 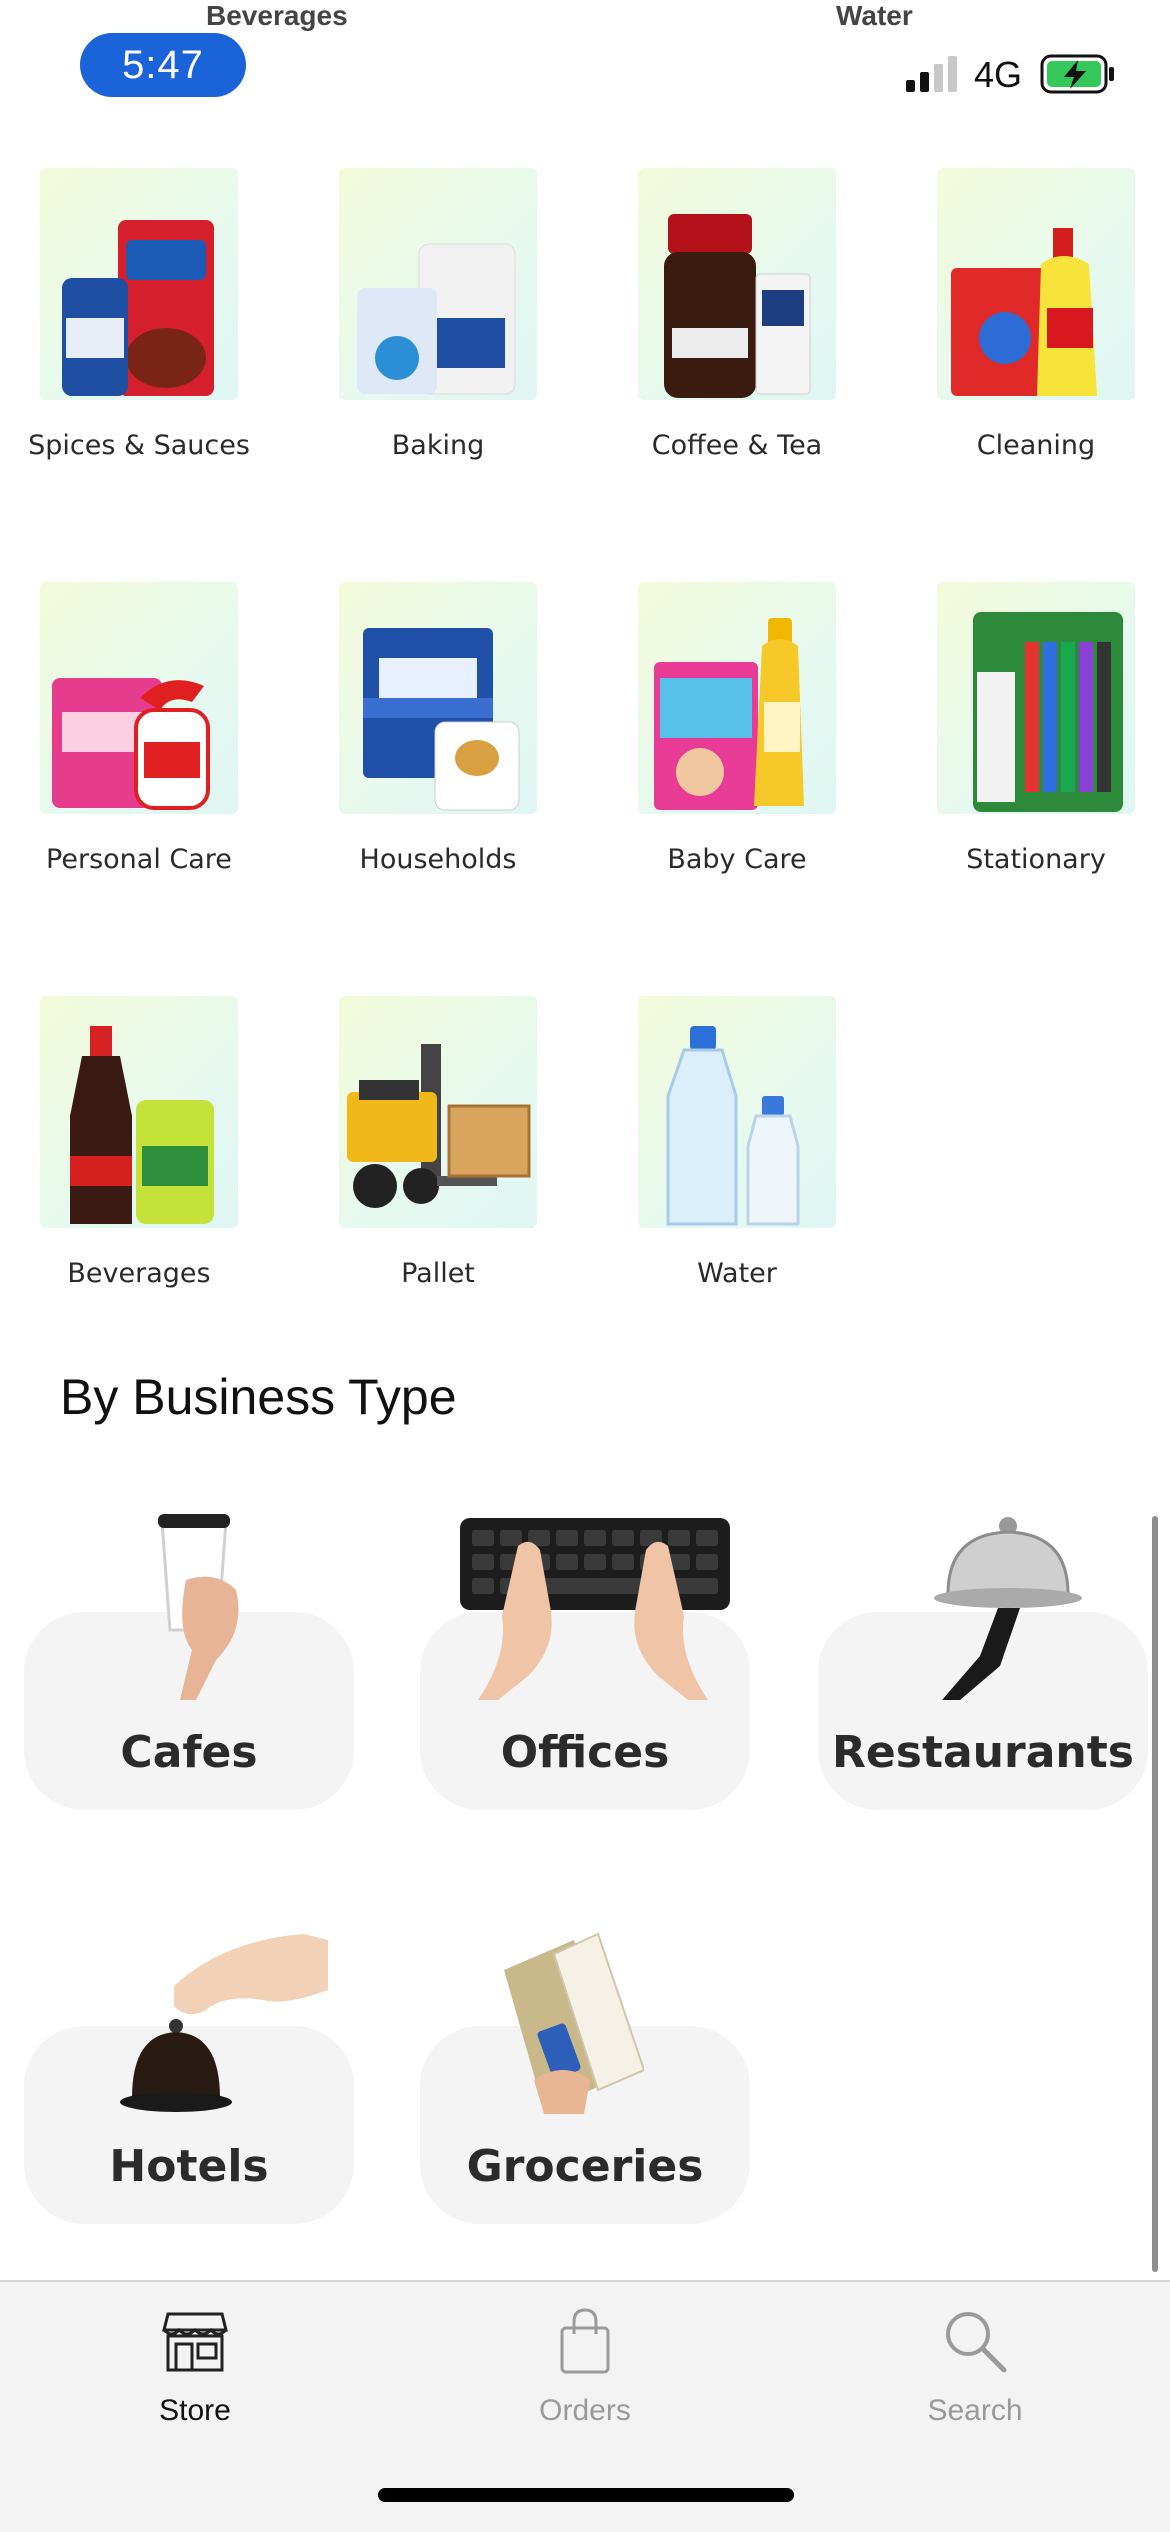 What do you see at coordinates (139, 859) in the screenshot?
I see `category-label: Personal Care` at bounding box center [139, 859].